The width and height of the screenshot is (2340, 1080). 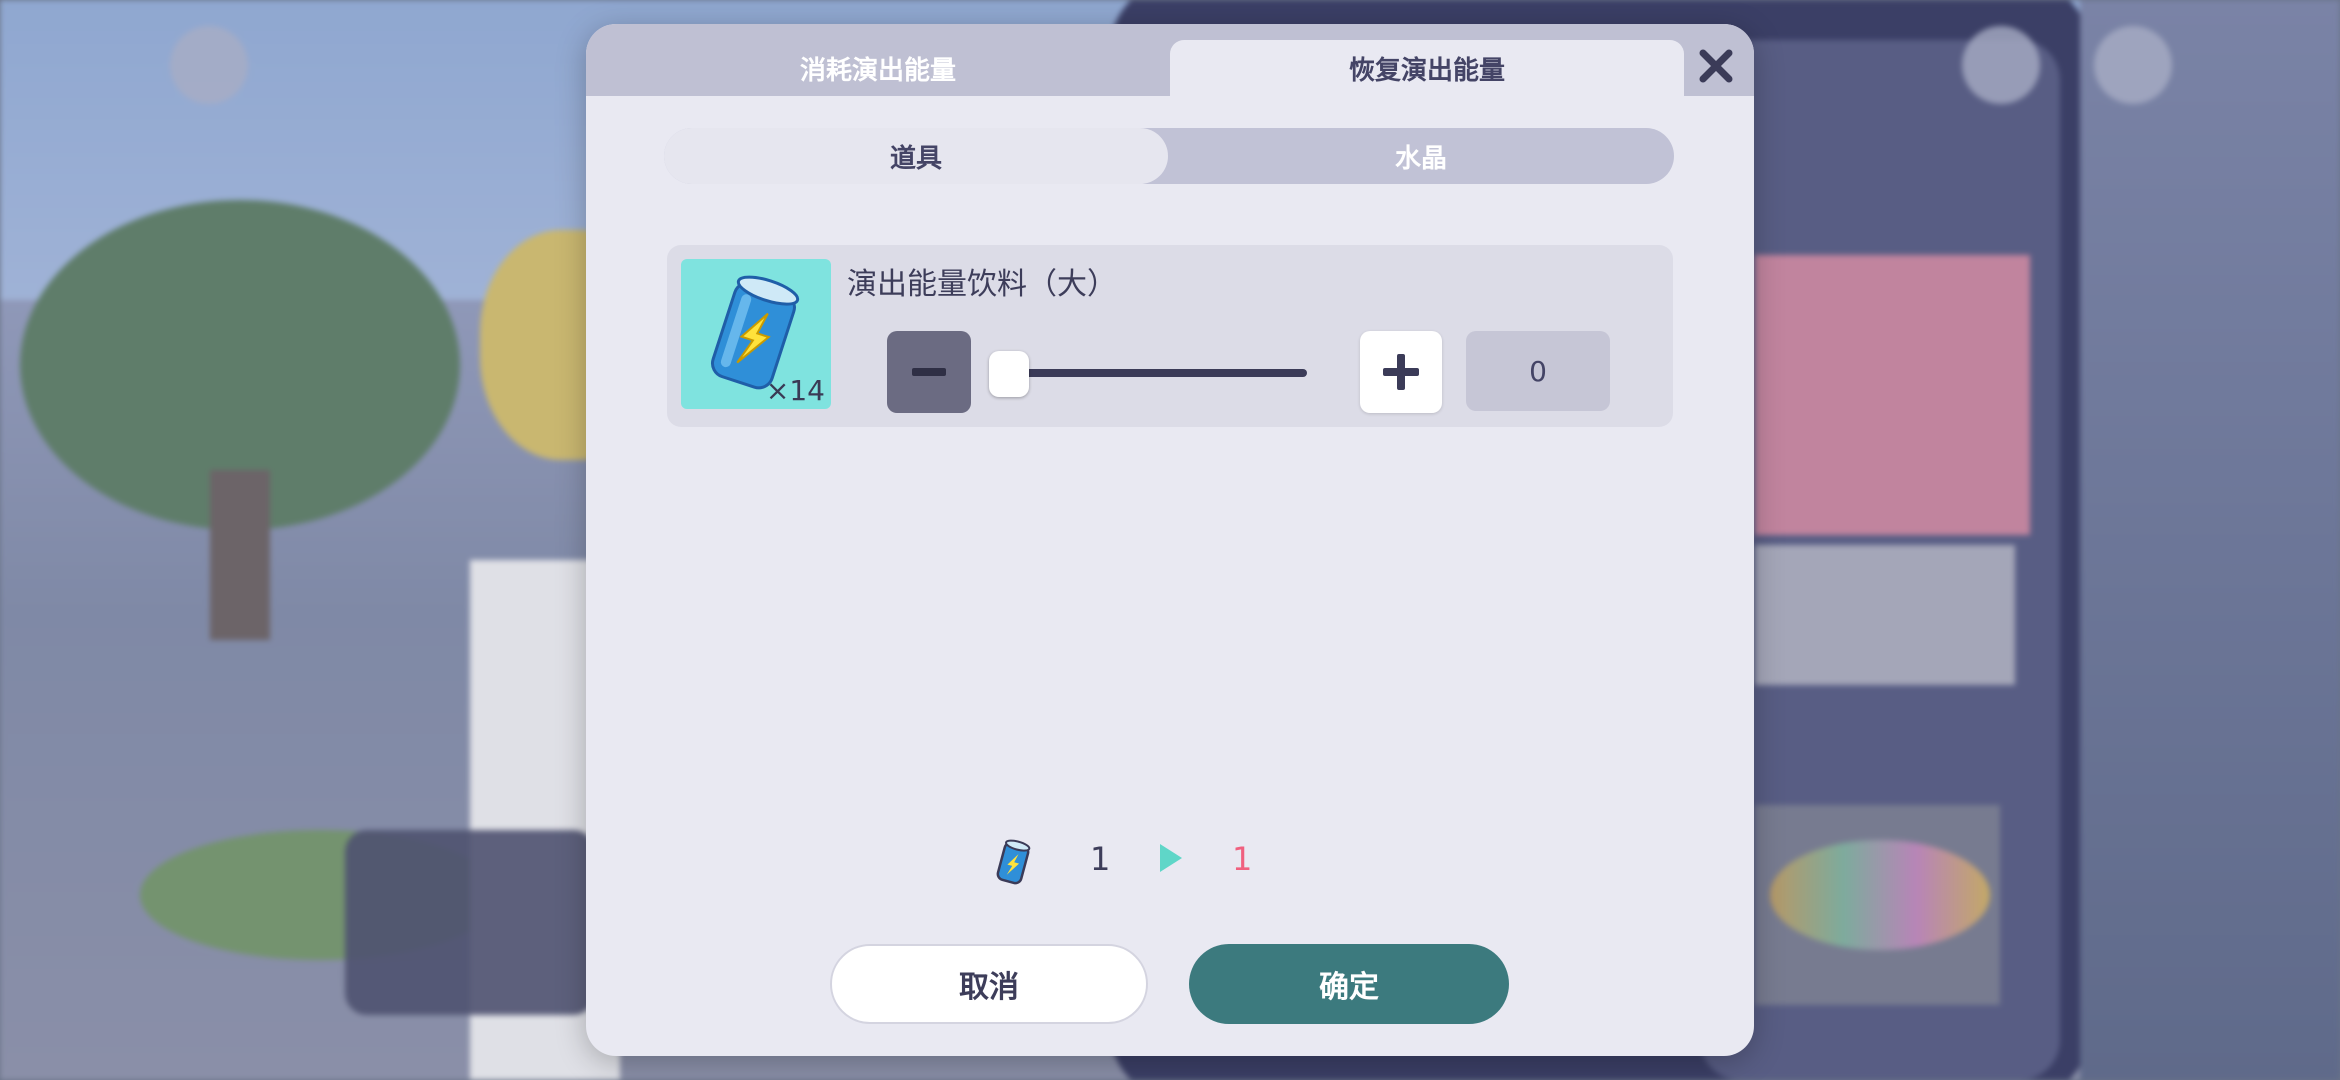 I want to click on confirm-button: 确定, so click(x=1349, y=984).